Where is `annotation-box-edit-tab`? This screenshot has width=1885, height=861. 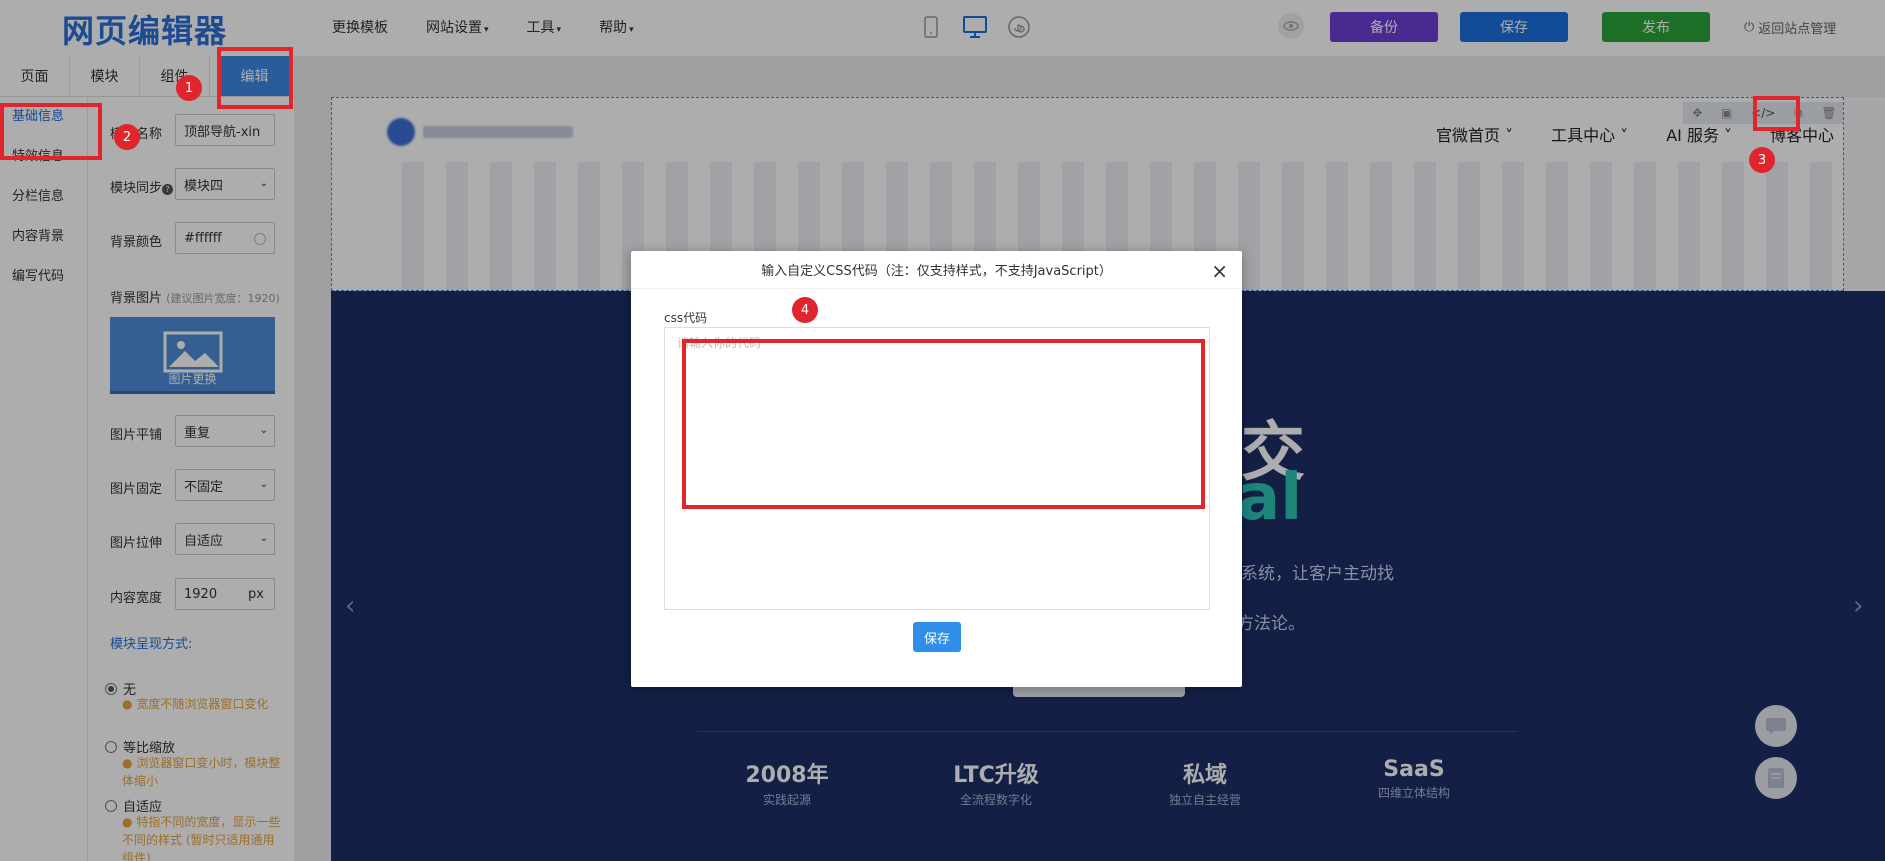 annotation-box-edit-tab is located at coordinates (255, 78).